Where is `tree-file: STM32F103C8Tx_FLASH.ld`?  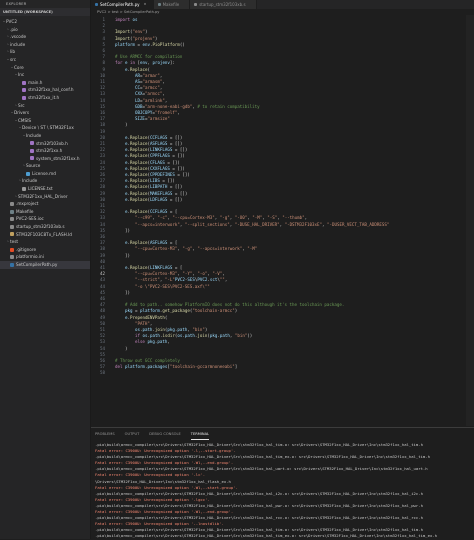 tree-file: STM32F103C8Tx_FLASH.ld is located at coordinates (45, 235).